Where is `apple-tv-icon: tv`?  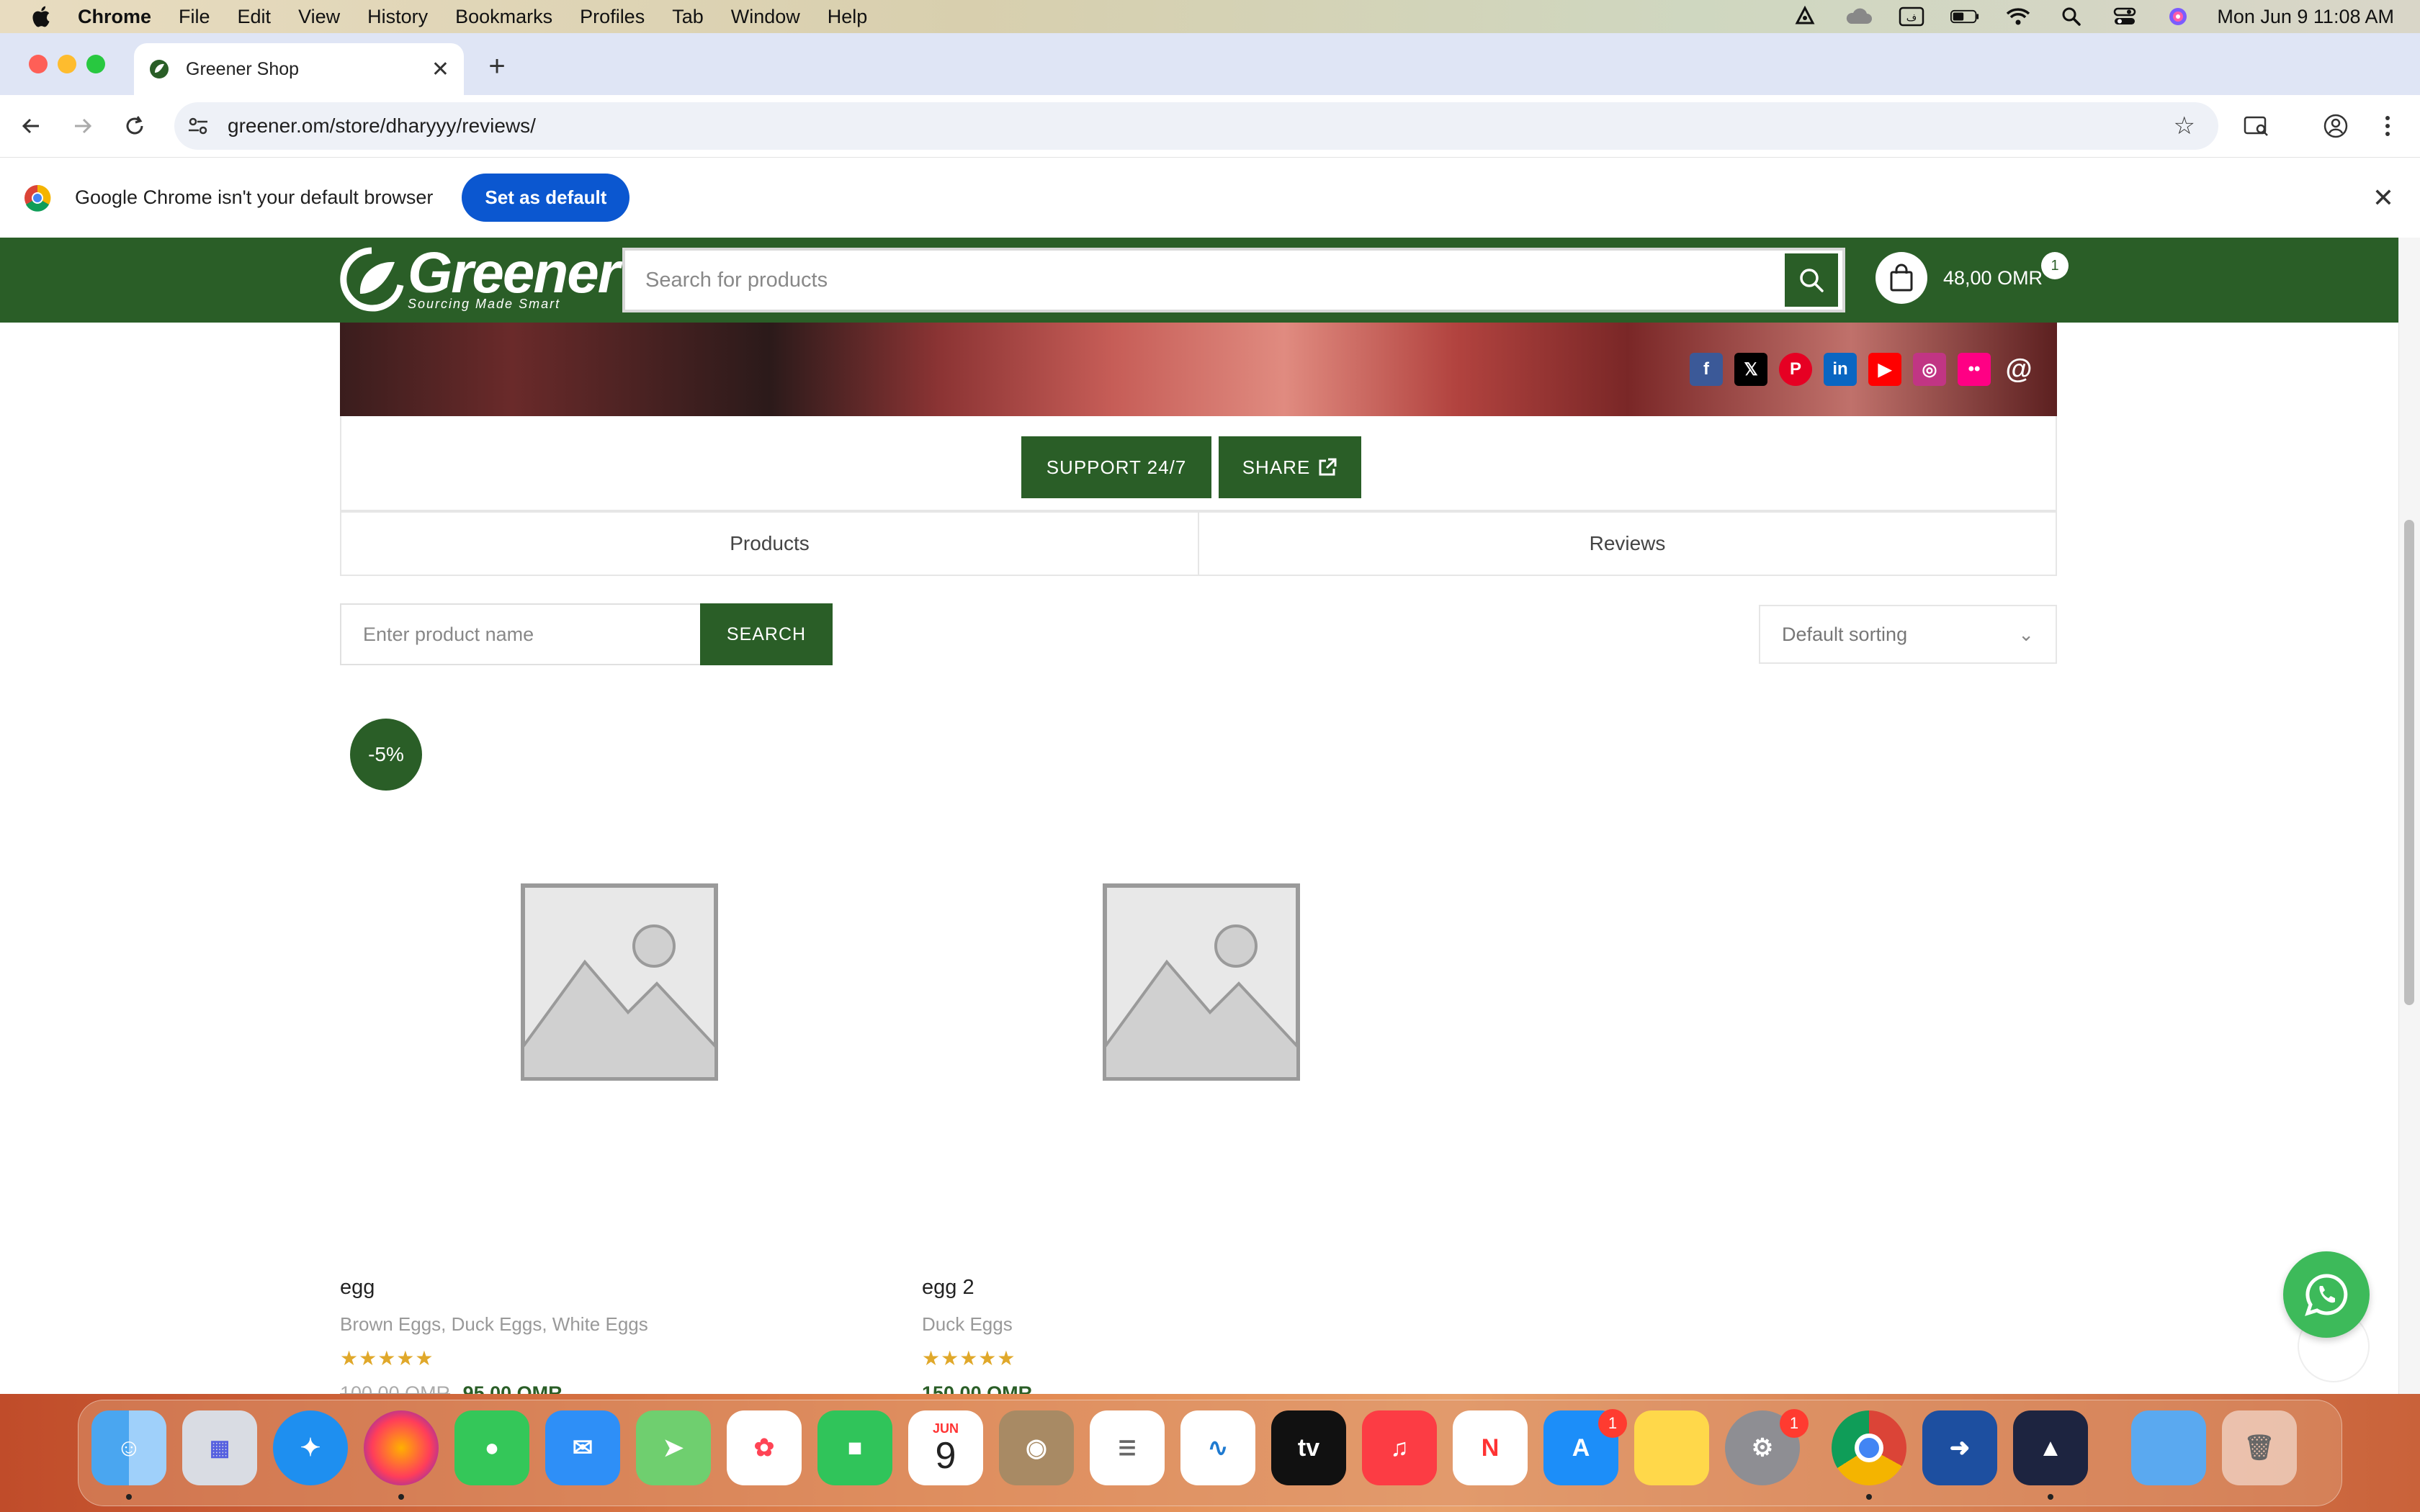
apple-tv-icon: tv is located at coordinates (1308, 1447).